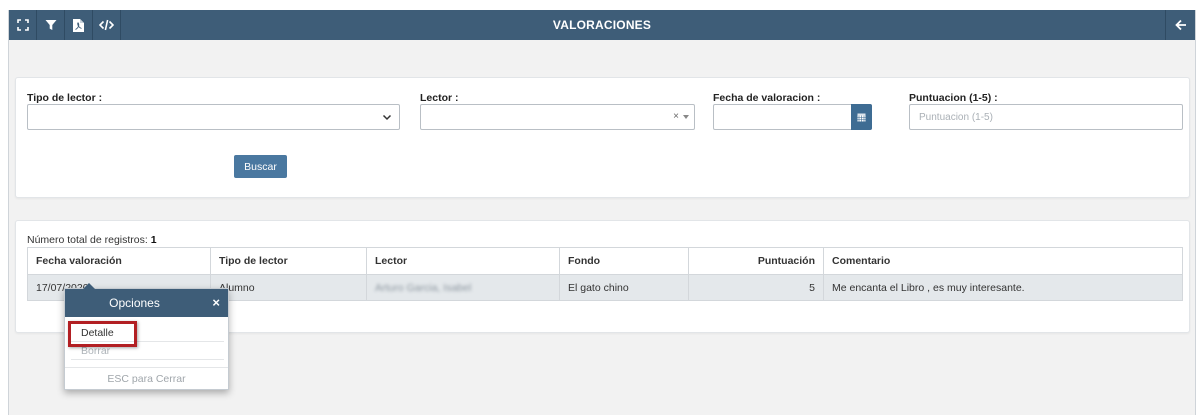 Image resolution: width=1198 pixels, height=415 pixels. Describe the element at coordinates (463, 261) in the screenshot. I see `column-lector: Lector` at that location.